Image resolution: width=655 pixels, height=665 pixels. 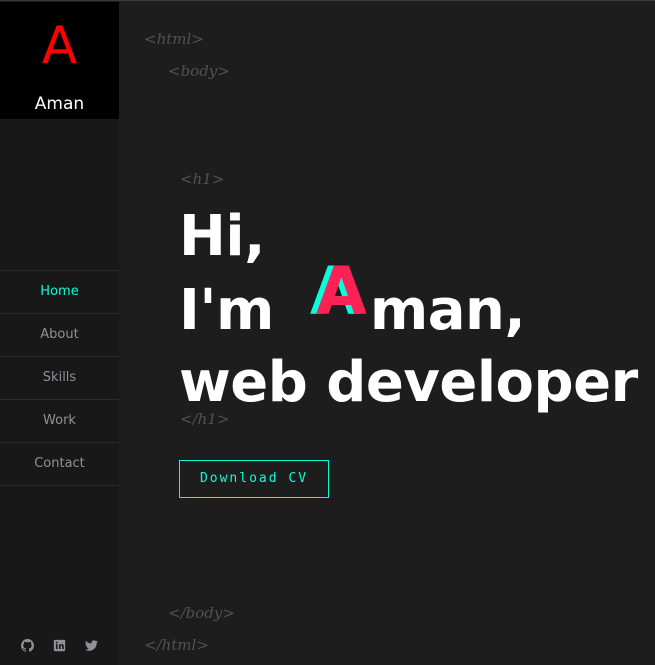 I want to click on logo-letter: A, so click(x=59, y=46).